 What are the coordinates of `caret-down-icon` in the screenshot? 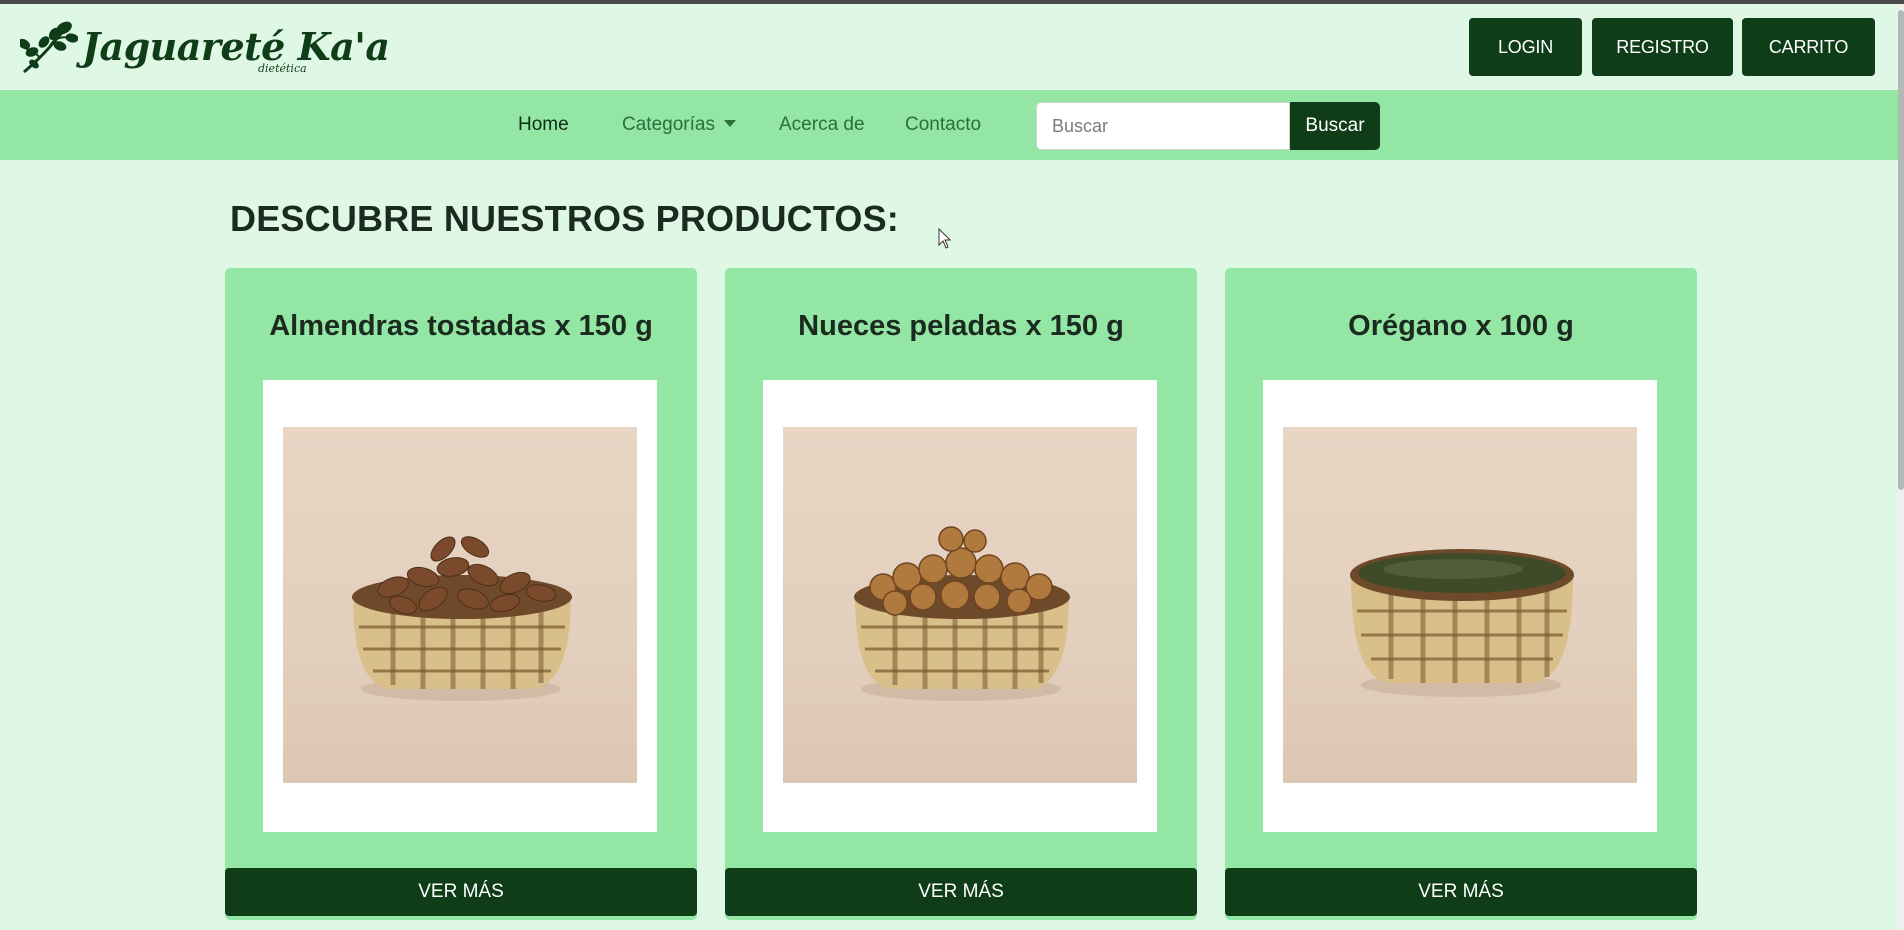 It's located at (729, 123).